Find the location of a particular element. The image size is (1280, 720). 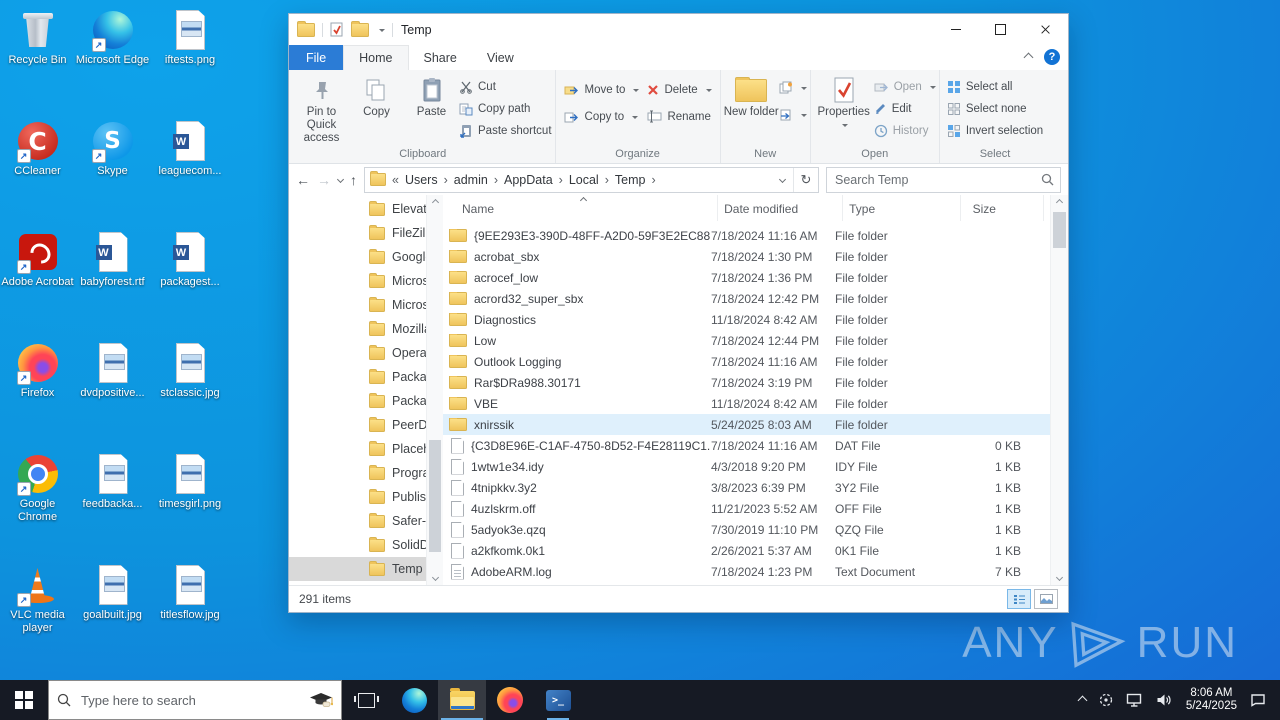

desktop-icon: goalbuilt.jpg is located at coordinates (112, 614).